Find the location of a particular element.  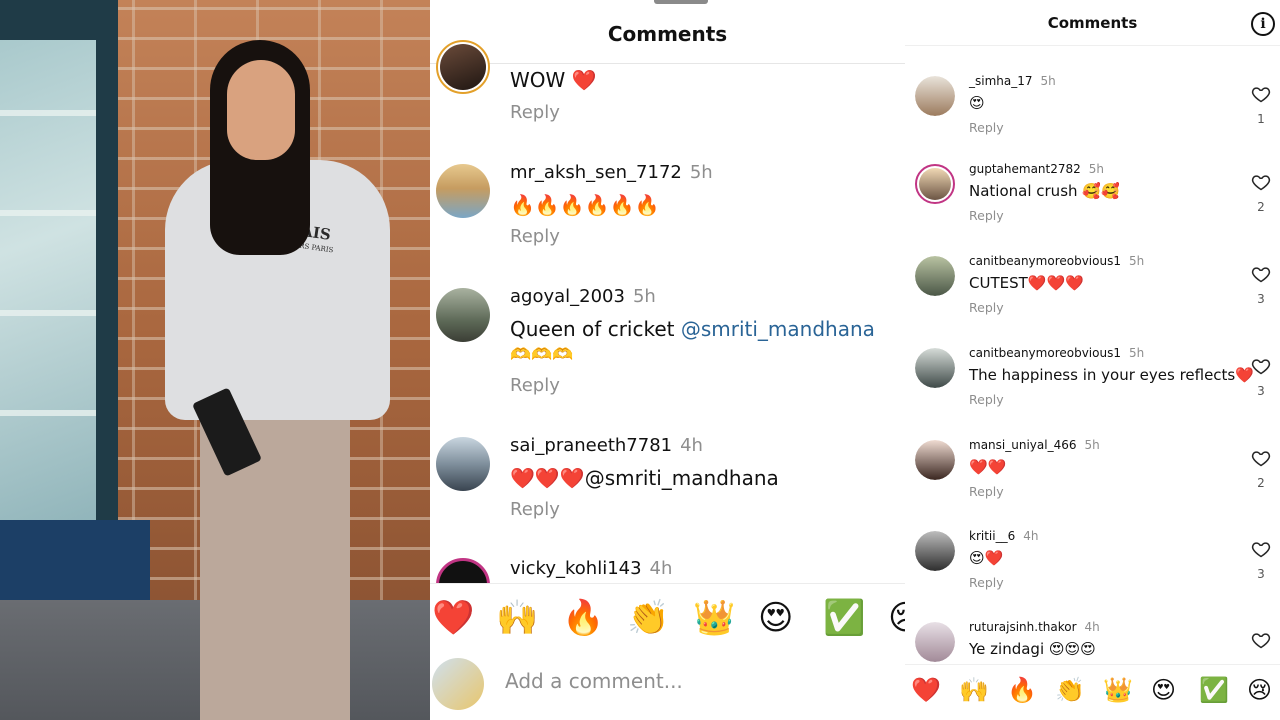

comment-username: guptahemant2782 is located at coordinates (1025, 169).